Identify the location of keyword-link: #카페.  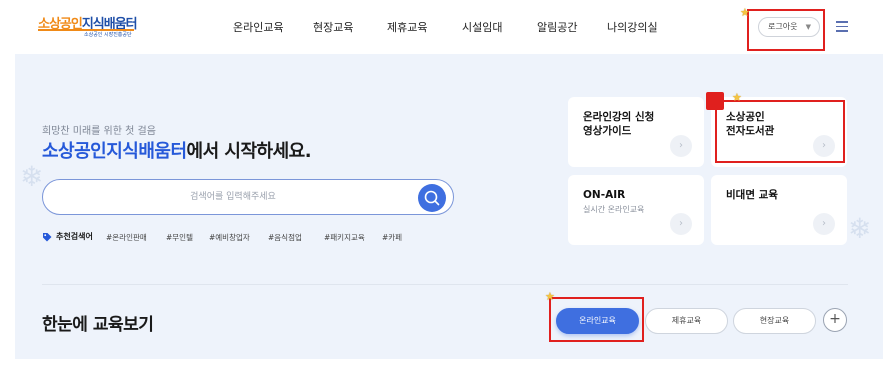
(392, 237).